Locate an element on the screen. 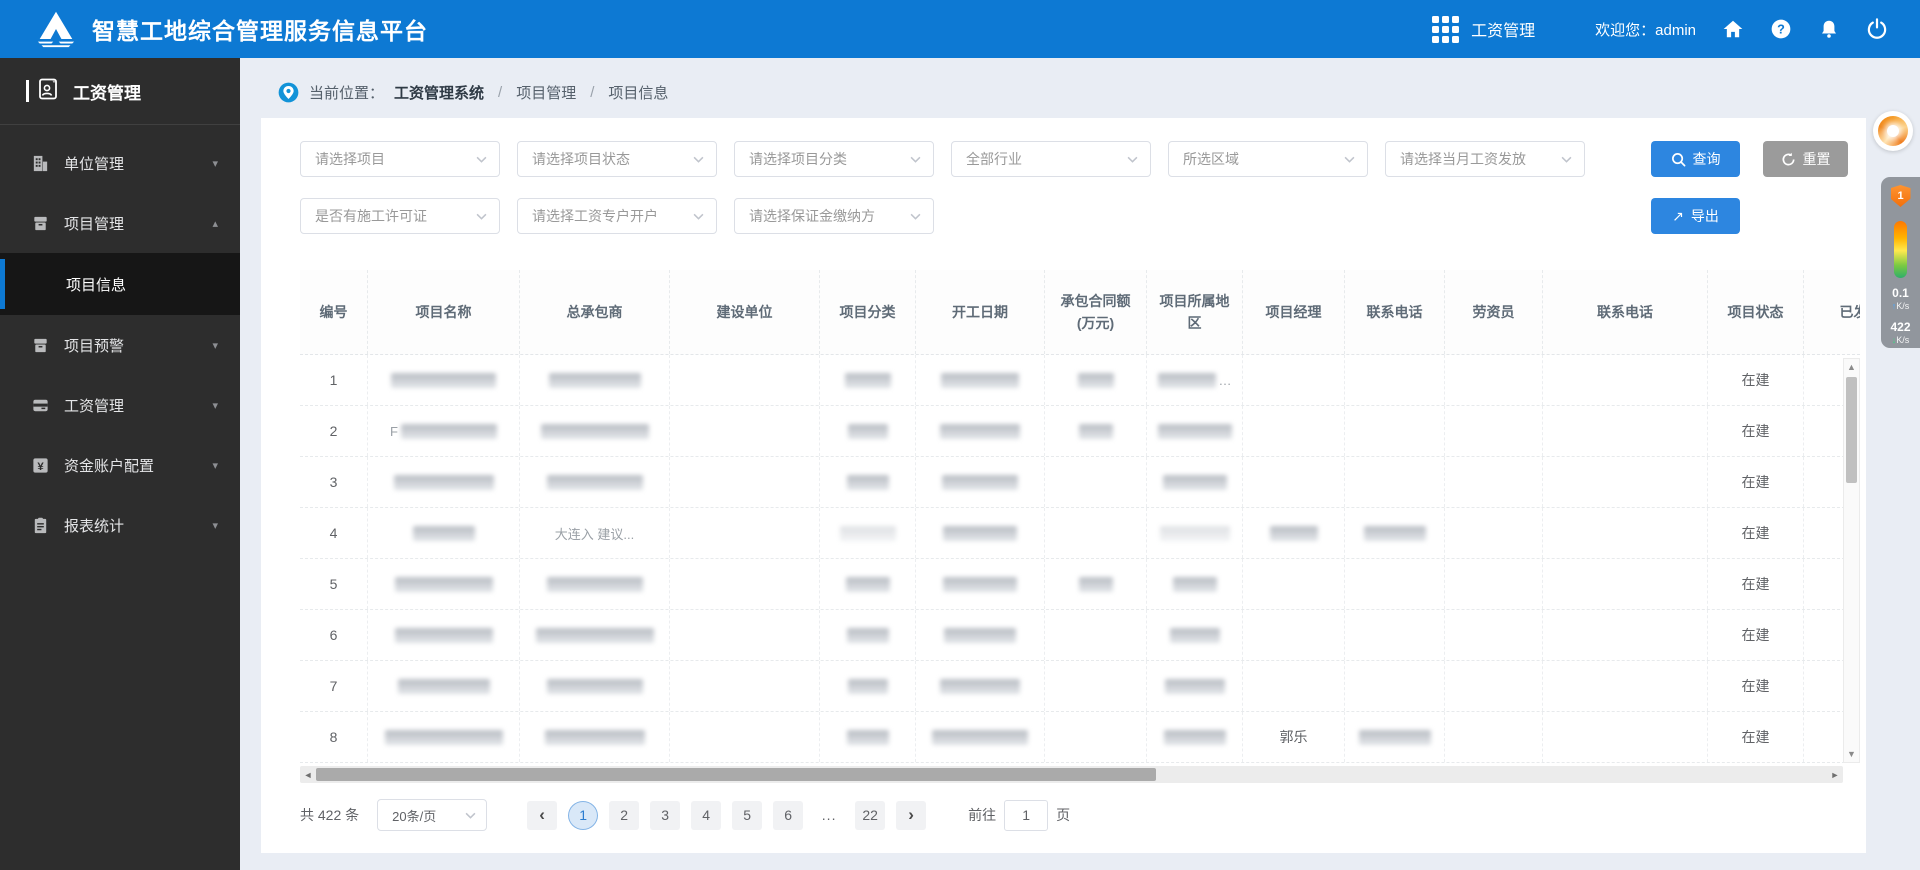  sidebar-header: * 工资管理 is located at coordinates (120, 91).